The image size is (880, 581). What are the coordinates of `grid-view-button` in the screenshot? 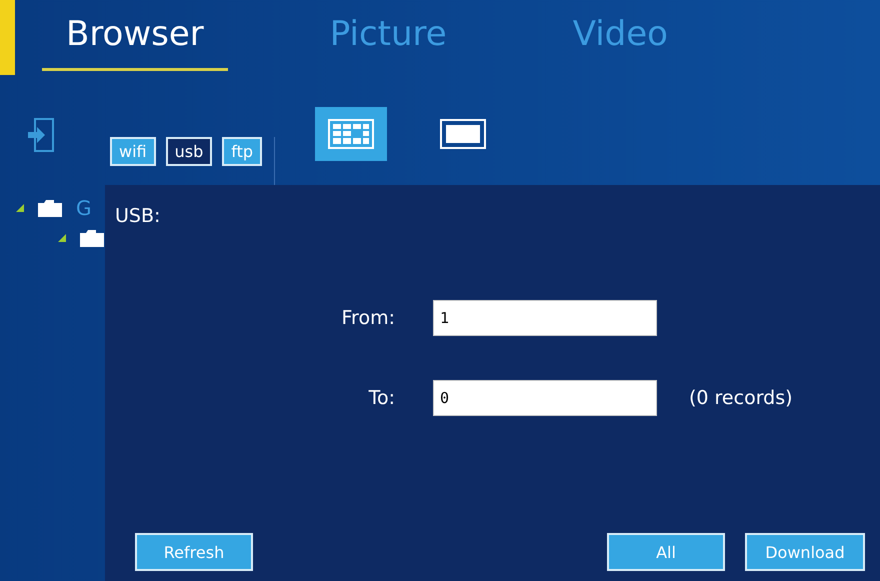 It's located at (351, 134).